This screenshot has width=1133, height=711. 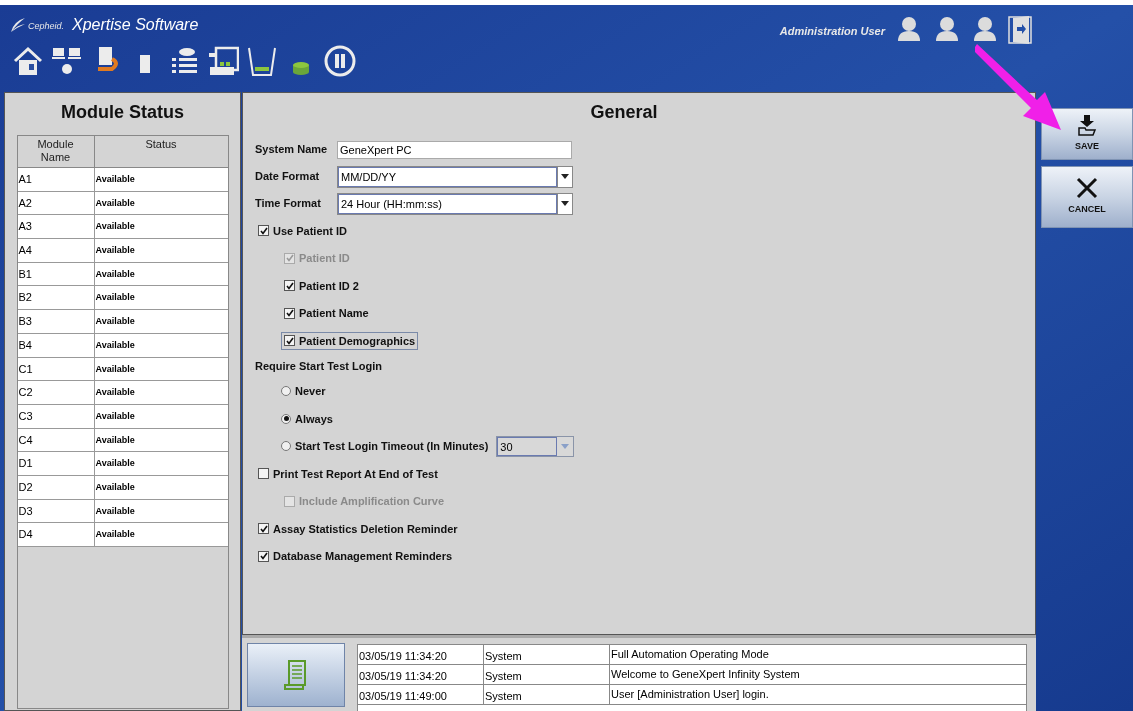 I want to click on table-cell: B2, so click(x=56, y=298).